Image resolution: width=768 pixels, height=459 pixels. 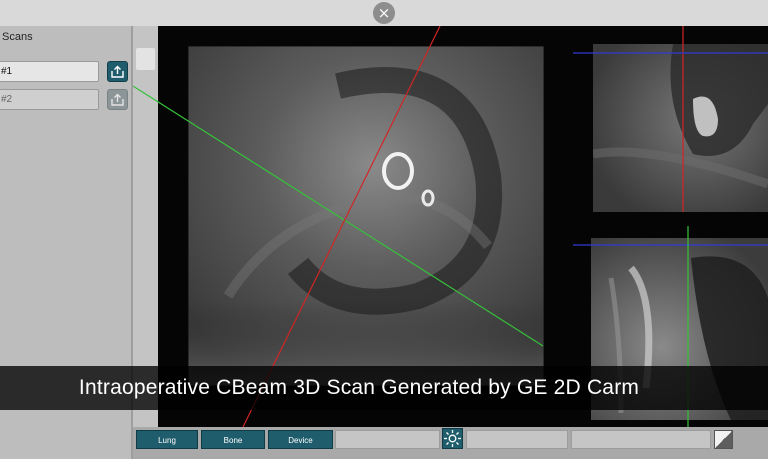 I want to click on toolbar-spacer-mid, so click(x=517, y=439).